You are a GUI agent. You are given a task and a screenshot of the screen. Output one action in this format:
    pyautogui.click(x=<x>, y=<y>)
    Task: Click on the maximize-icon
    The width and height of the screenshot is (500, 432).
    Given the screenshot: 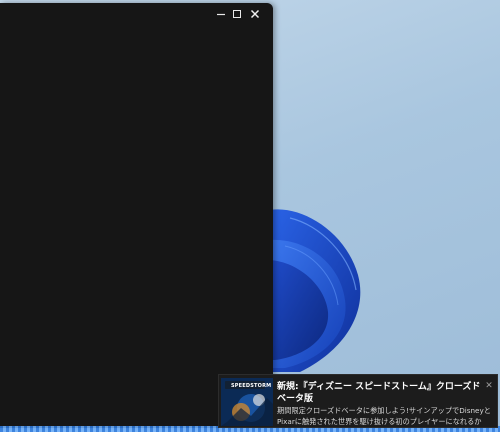 What is the action you would take?
    pyautogui.click(x=237, y=14)
    